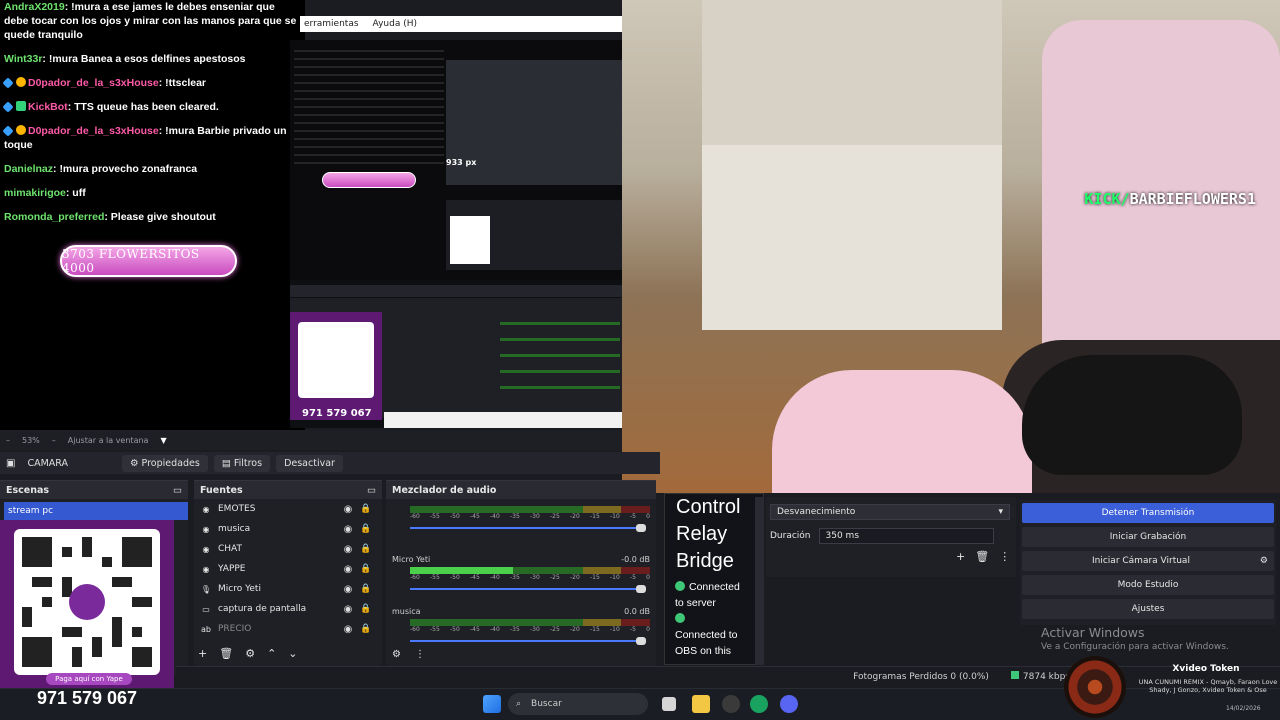  Describe the element at coordinates (79, 193) in the screenshot. I see `chat-text: uff` at that location.